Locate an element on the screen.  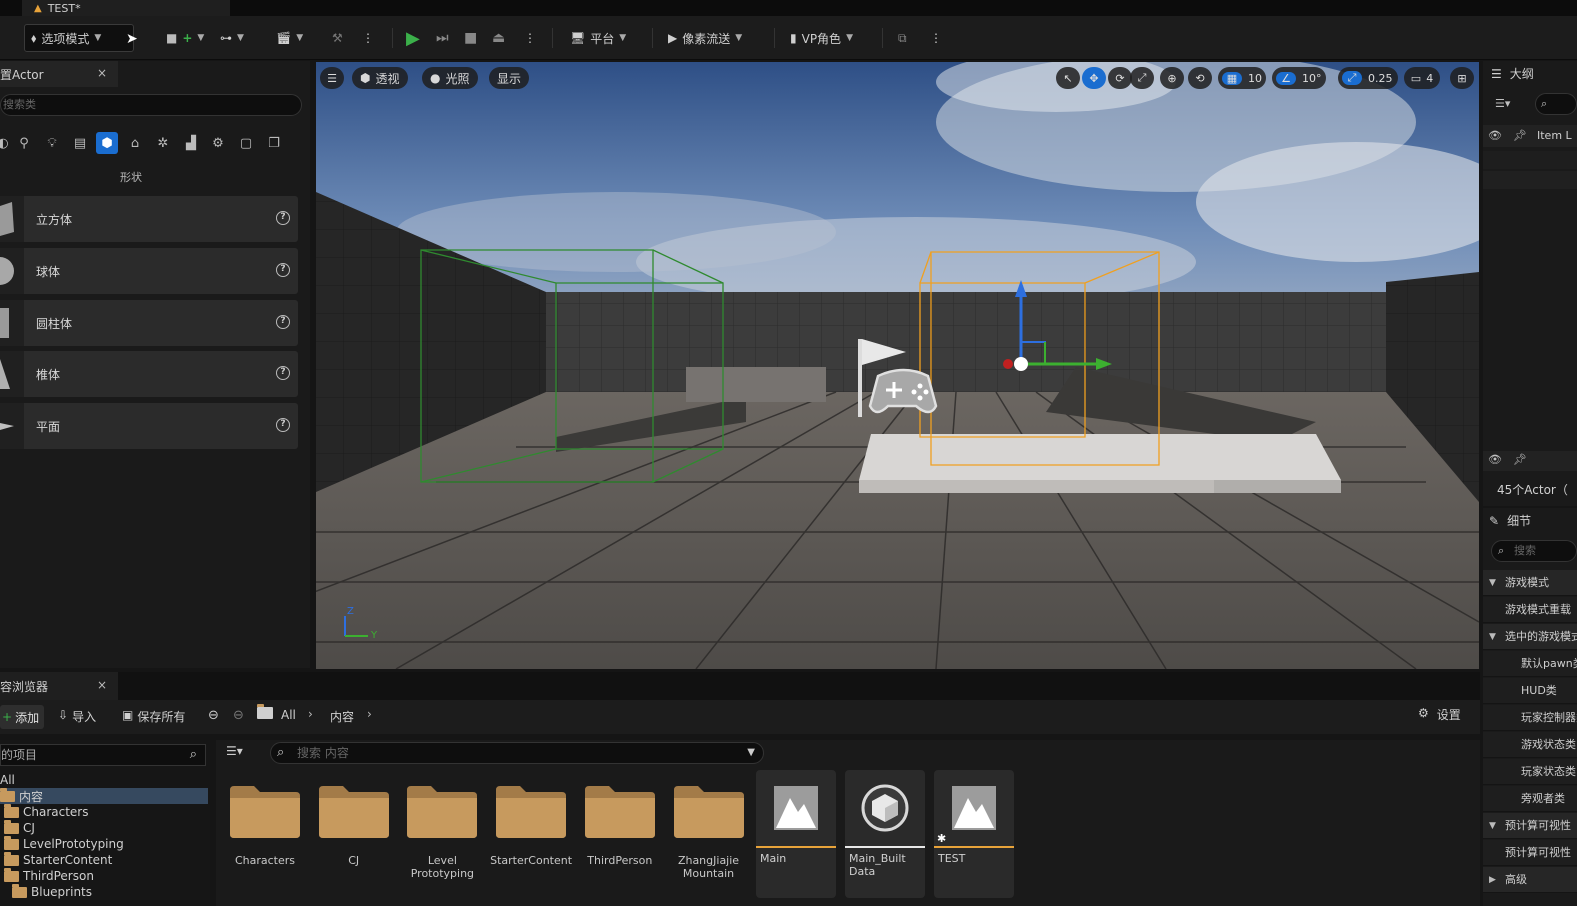
advance-frame-button: ⏭ is located at coordinates (442, 38).